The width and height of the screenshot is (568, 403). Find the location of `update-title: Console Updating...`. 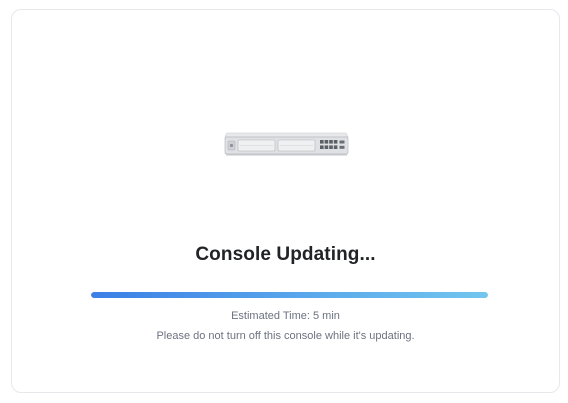

update-title: Console Updating... is located at coordinates (285, 254).